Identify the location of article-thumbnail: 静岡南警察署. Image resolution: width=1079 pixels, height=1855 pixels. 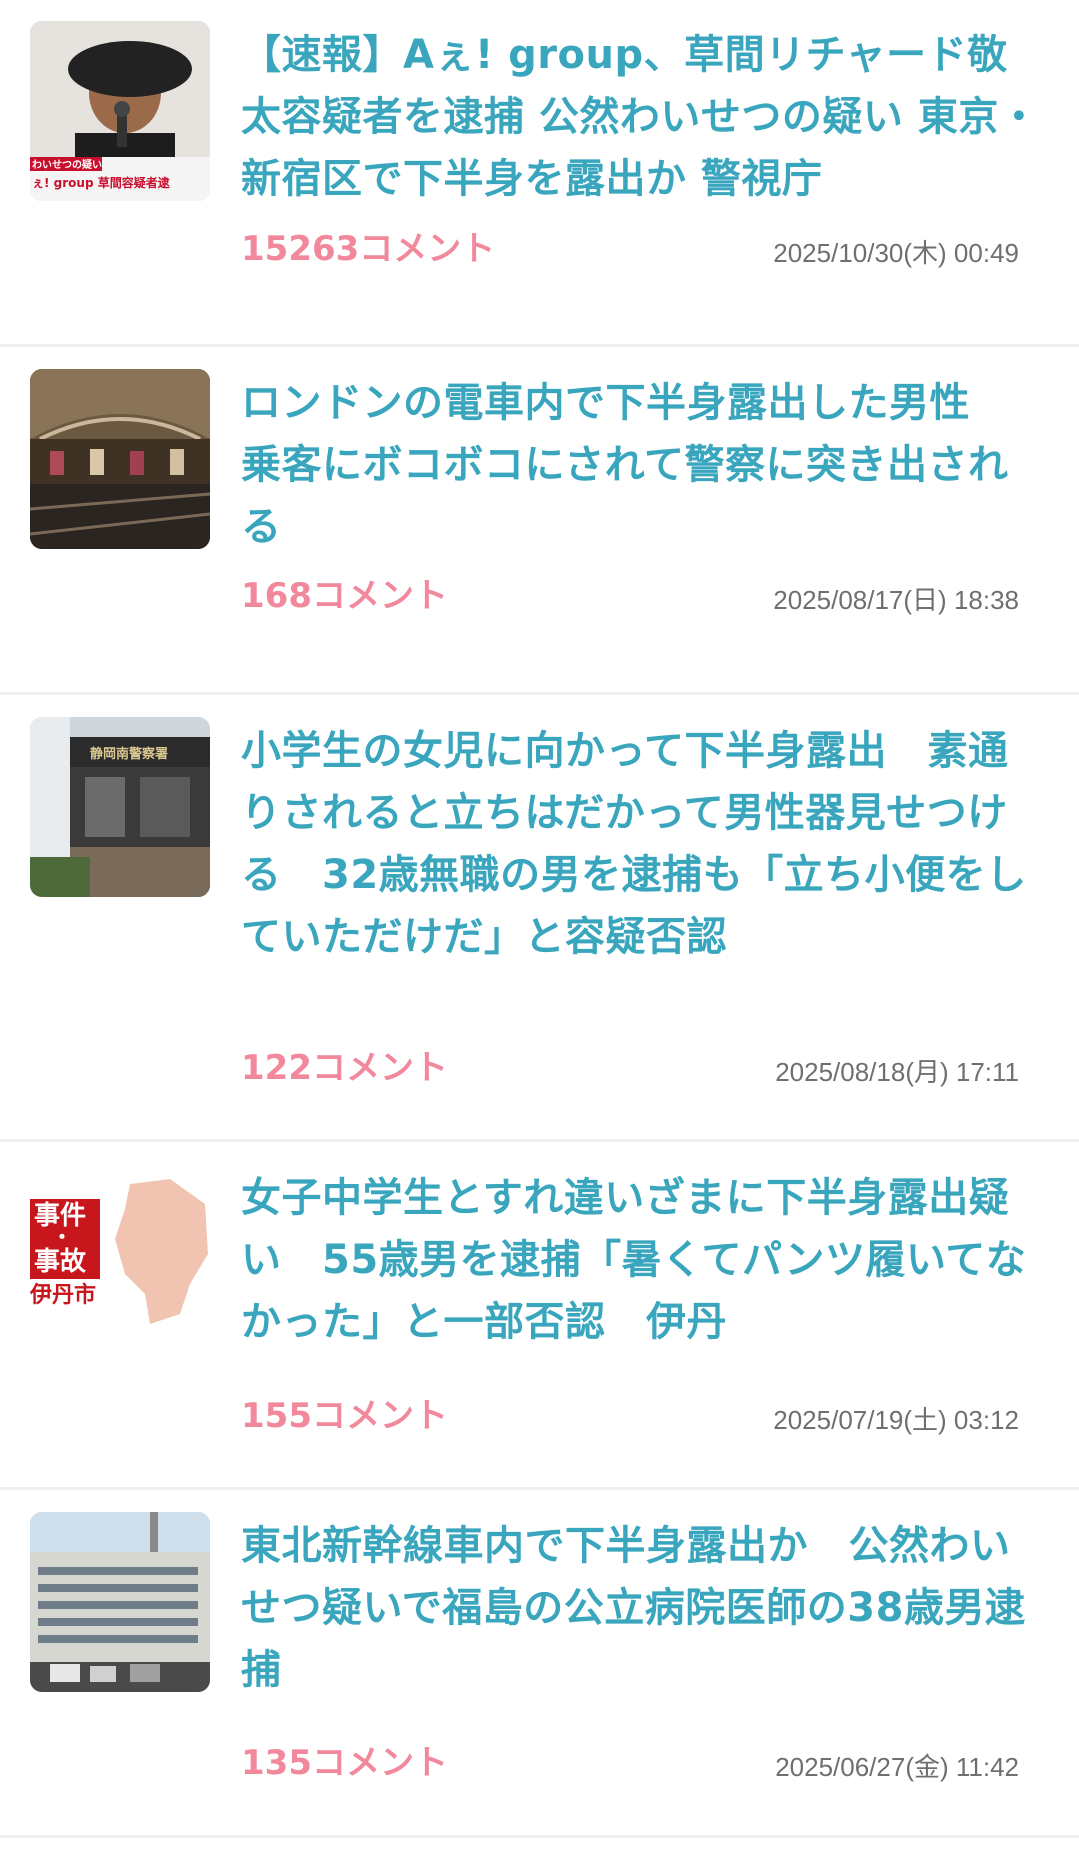
(120, 807).